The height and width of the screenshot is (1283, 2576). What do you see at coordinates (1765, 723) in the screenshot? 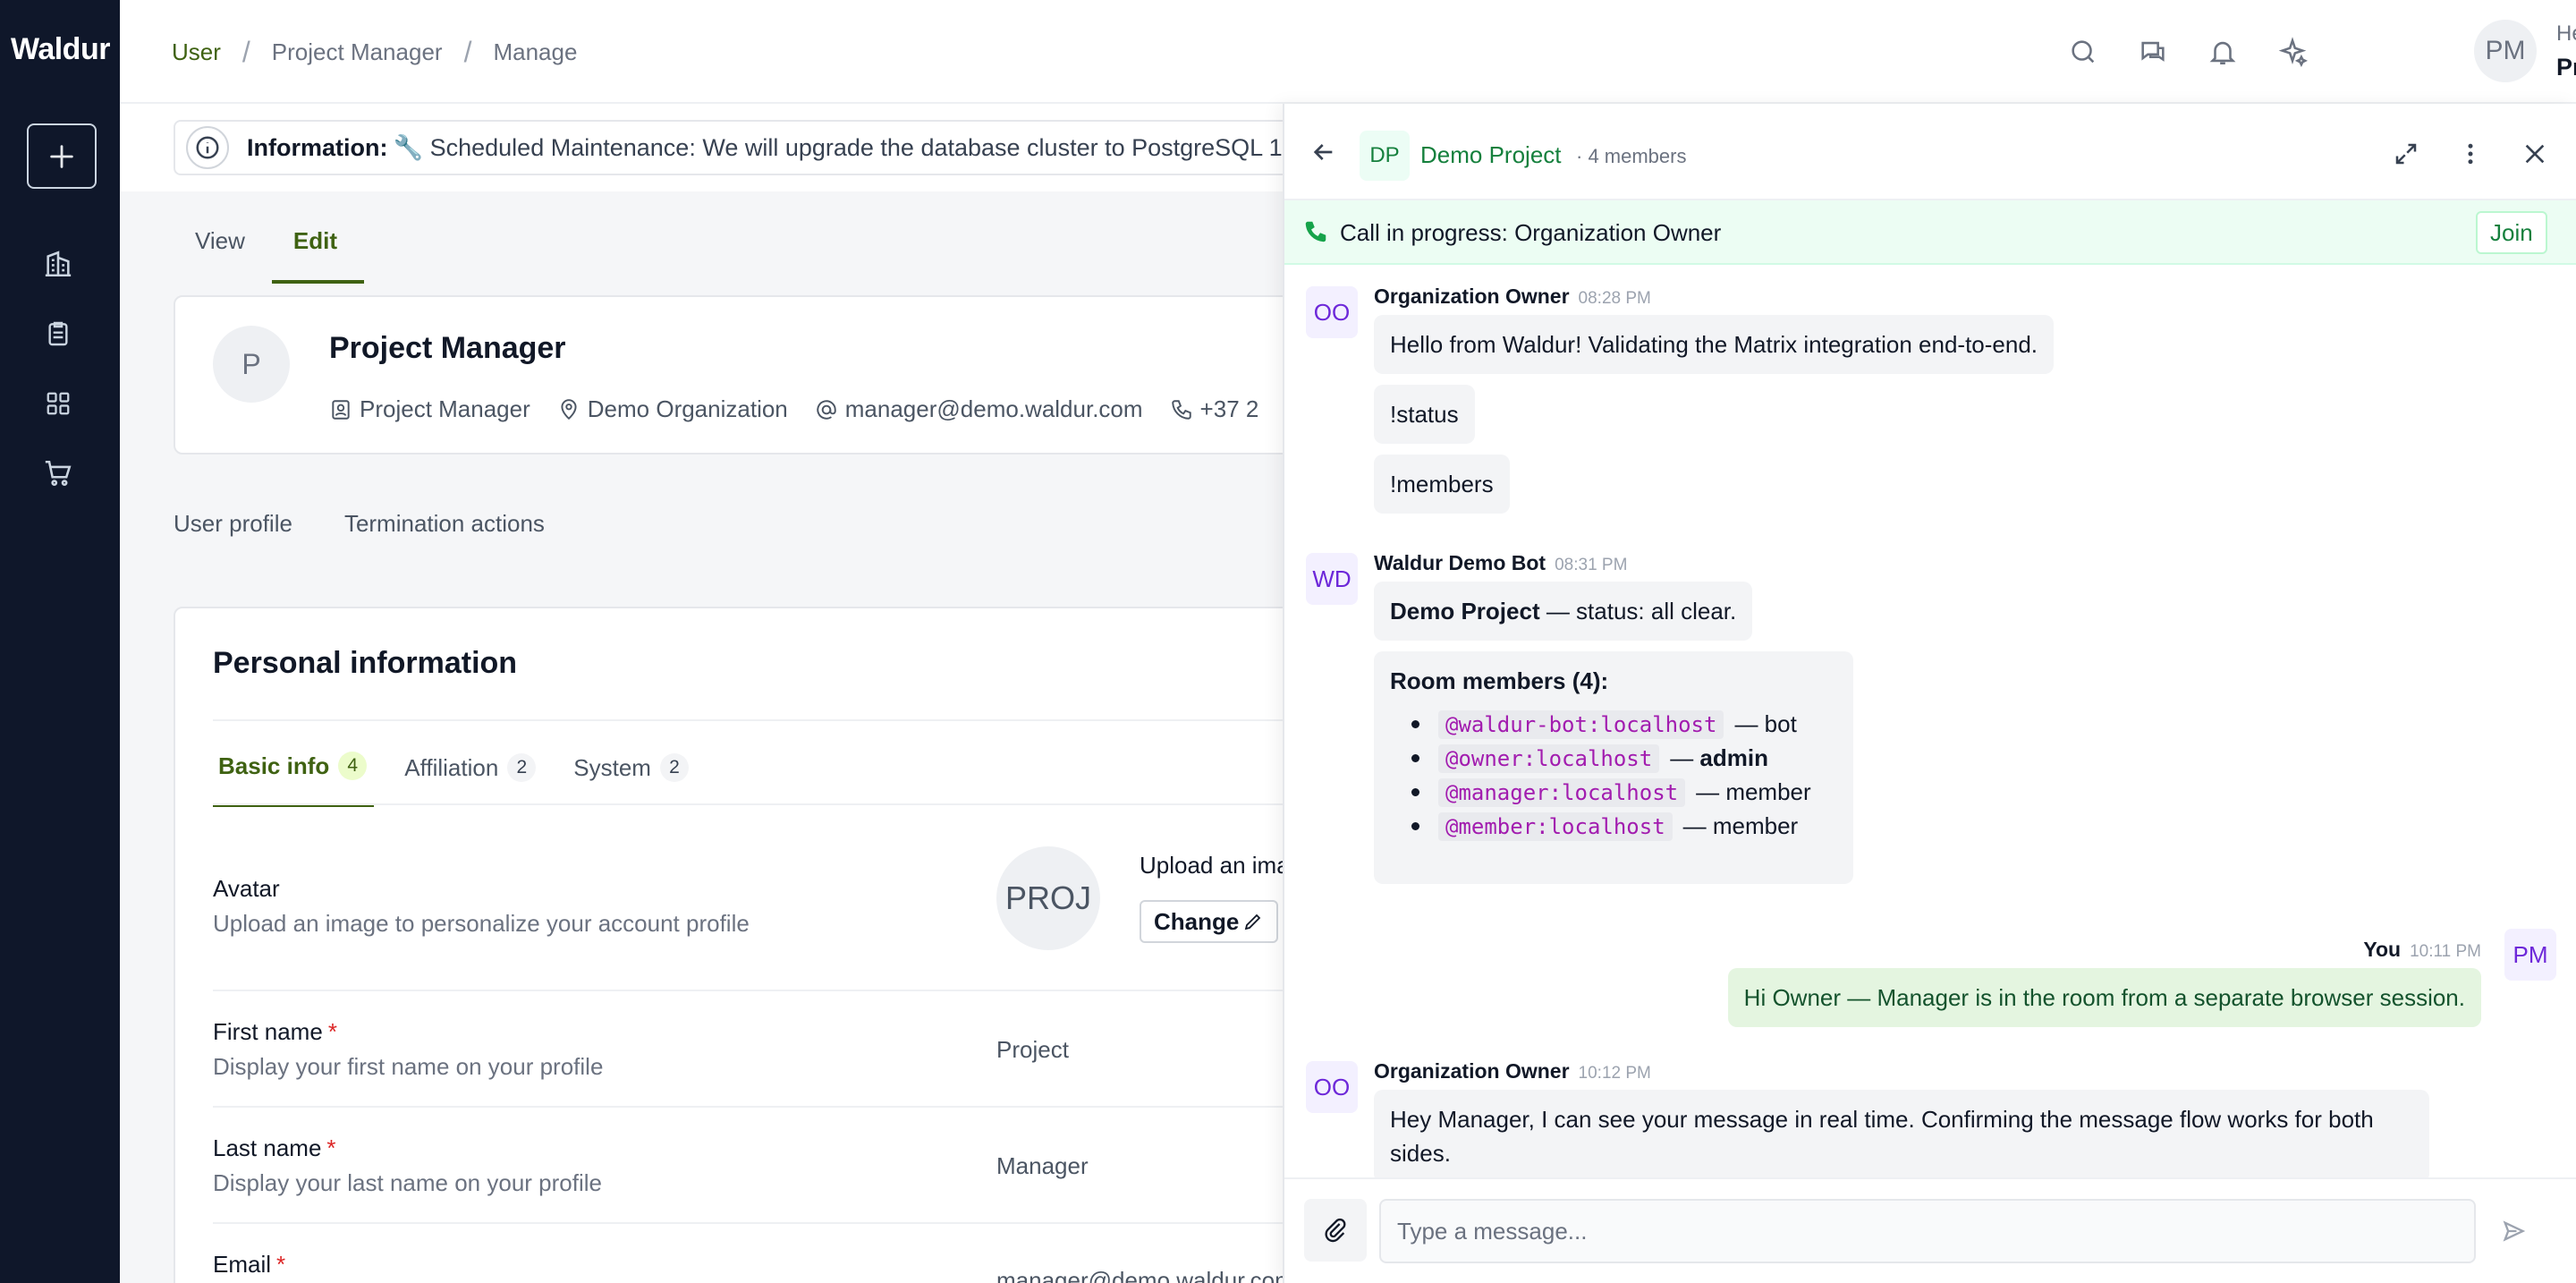
I see `member-role: — bot` at bounding box center [1765, 723].